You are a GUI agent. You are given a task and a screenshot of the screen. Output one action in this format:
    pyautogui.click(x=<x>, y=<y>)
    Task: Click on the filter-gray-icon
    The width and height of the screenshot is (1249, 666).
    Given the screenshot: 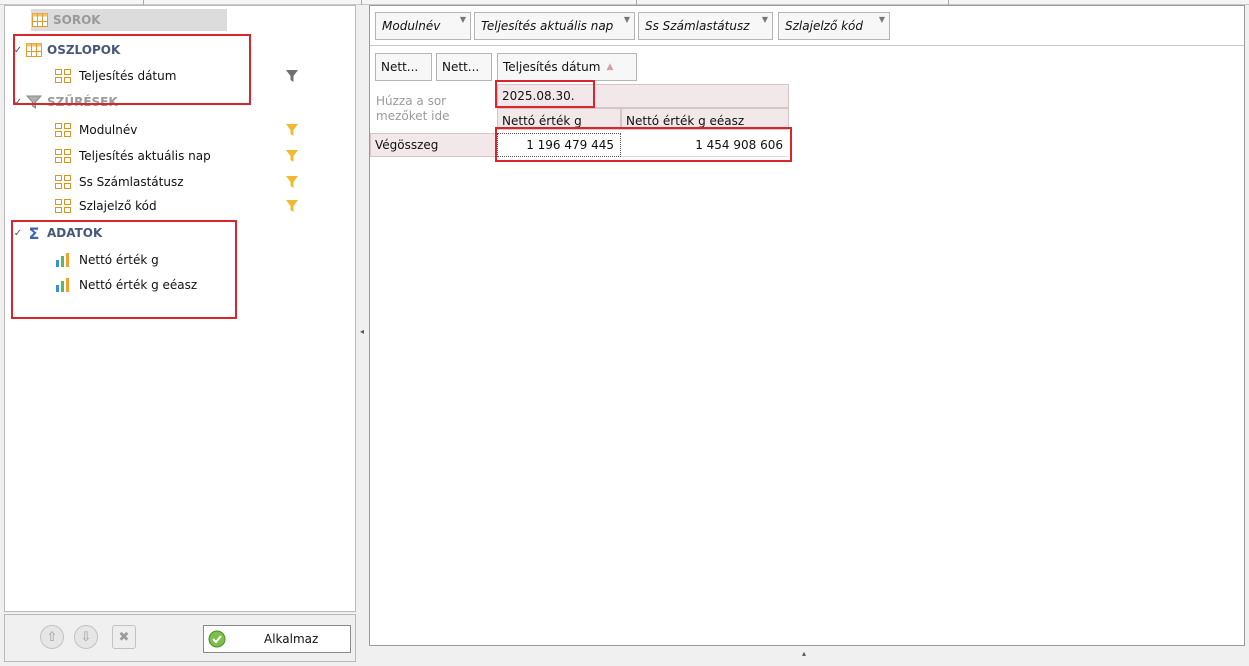 What is the action you would take?
    pyautogui.click(x=292, y=76)
    